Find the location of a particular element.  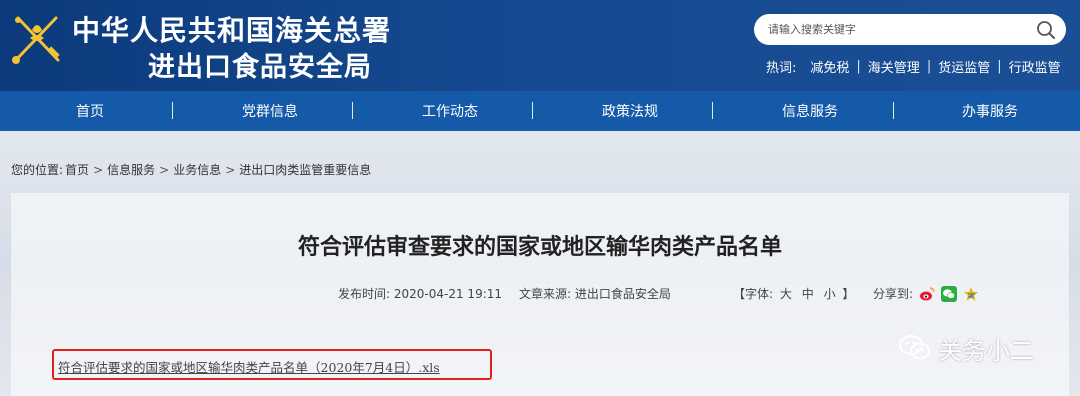

site-title-primary: 中华人民共和国海关总署 is located at coordinates (231, 29).